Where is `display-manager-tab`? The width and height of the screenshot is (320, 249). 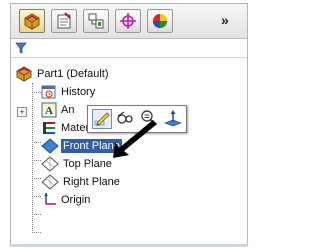 display-manager-tab is located at coordinates (160, 21).